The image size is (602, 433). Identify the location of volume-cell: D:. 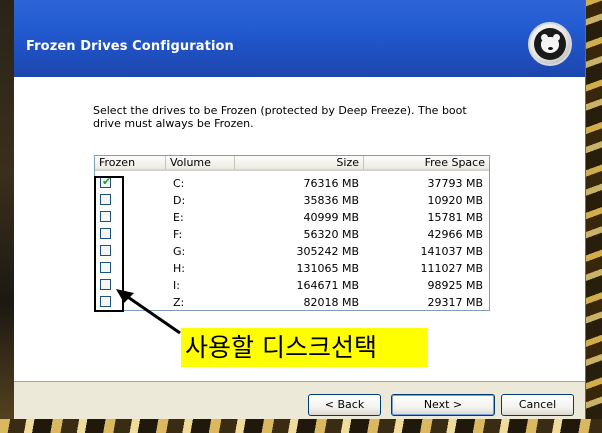
(179, 200).